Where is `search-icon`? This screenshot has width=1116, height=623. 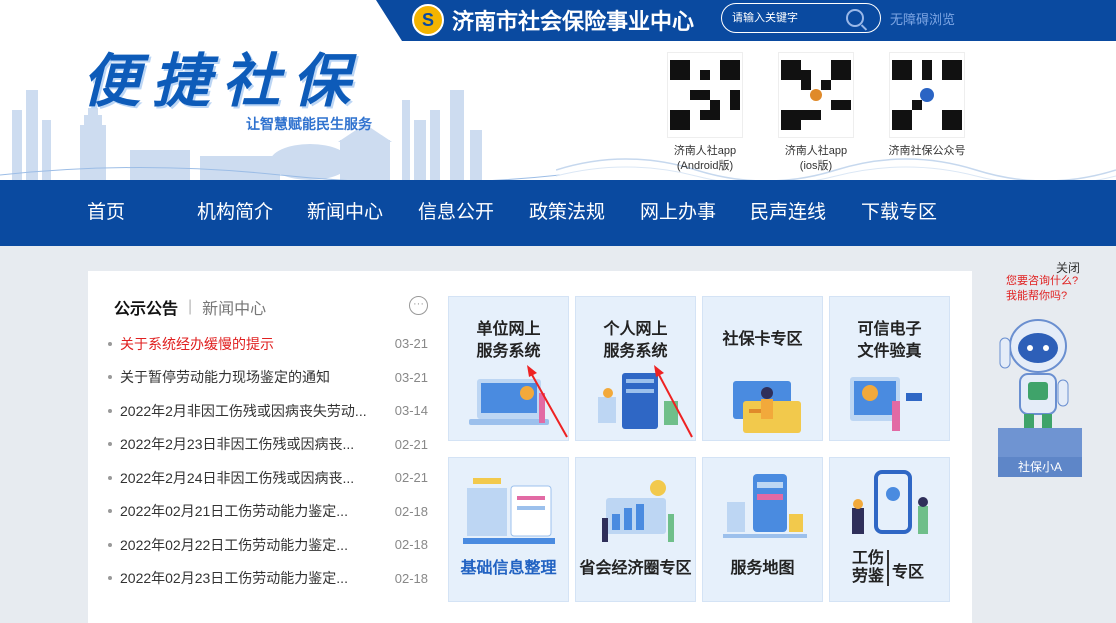 search-icon is located at coordinates (855, 18).